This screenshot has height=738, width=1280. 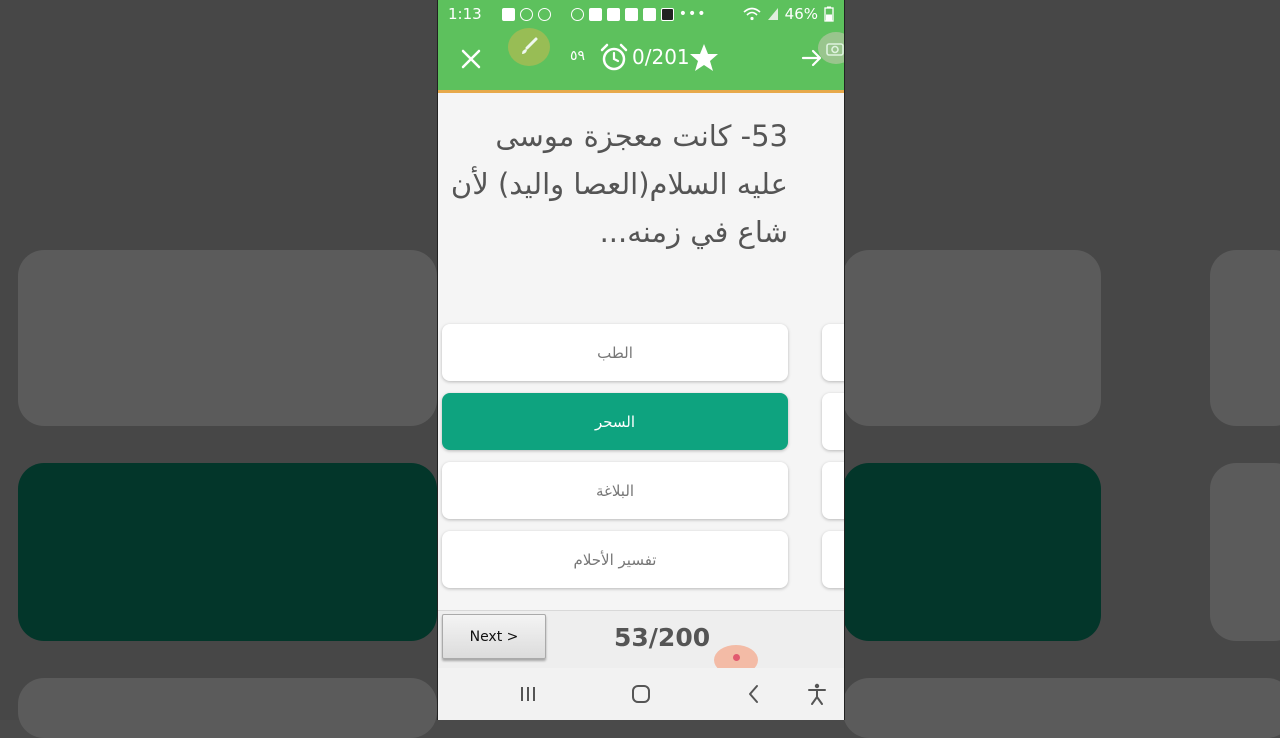 I want to click on viber-icon, so click(x=595, y=14).